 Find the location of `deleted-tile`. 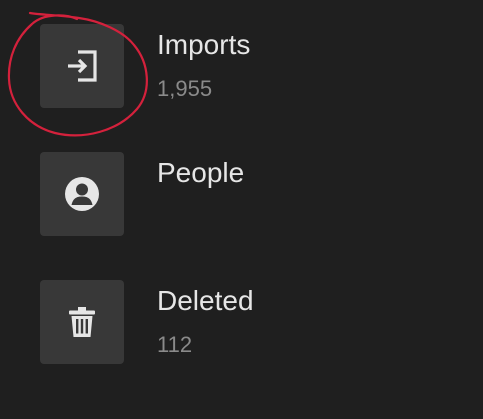

deleted-tile is located at coordinates (82, 322).